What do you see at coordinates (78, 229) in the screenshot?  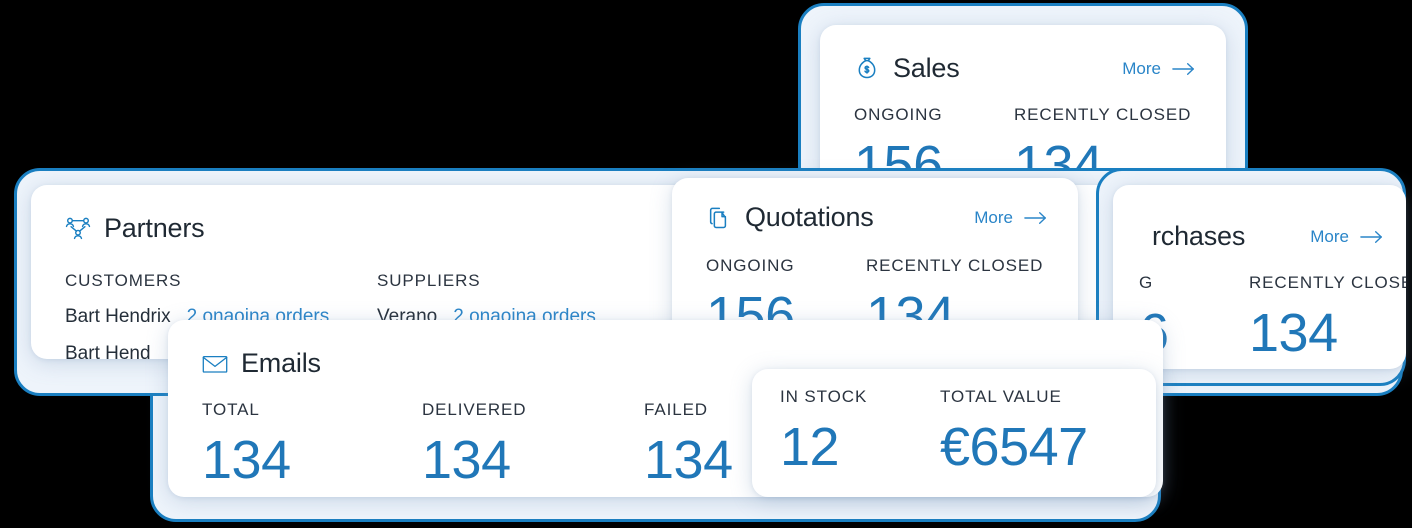 I see `people-network-icon` at bounding box center [78, 229].